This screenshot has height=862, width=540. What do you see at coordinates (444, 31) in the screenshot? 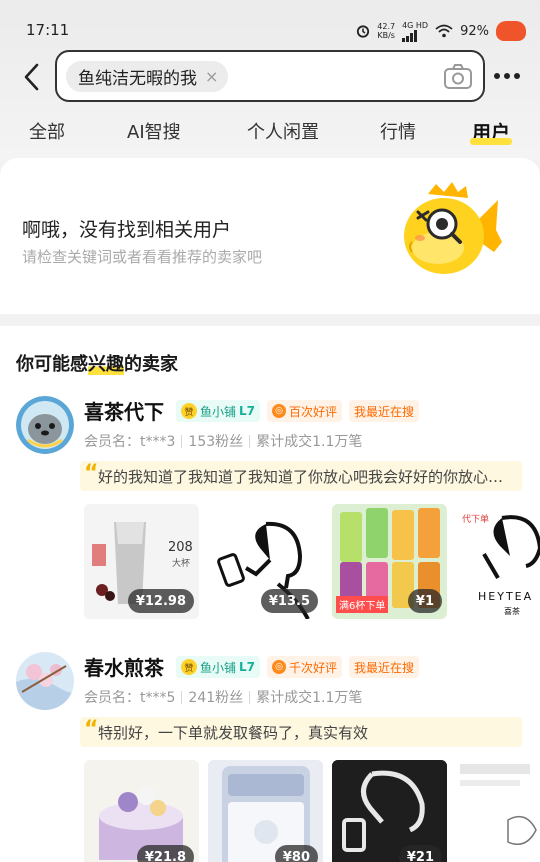
I see `wifi-icon` at bounding box center [444, 31].